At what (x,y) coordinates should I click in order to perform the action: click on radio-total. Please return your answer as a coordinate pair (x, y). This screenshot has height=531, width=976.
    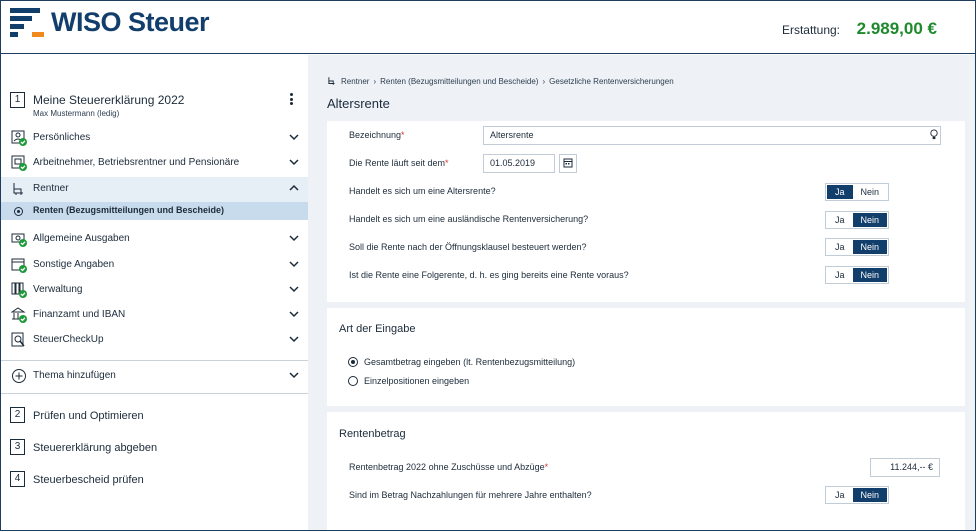
    Looking at the image, I should click on (353, 362).